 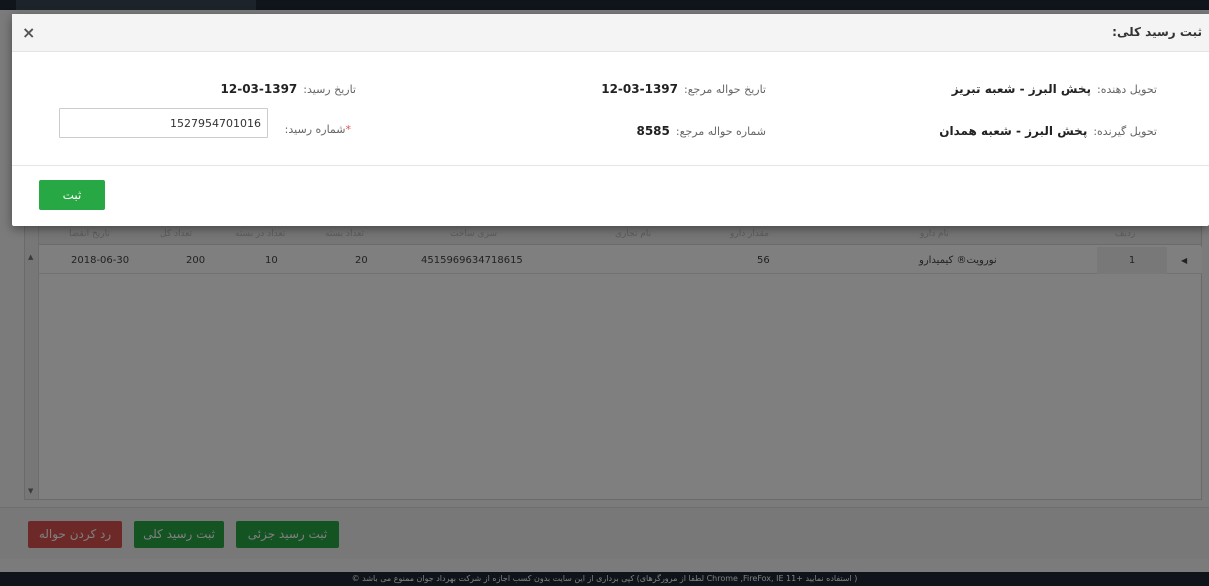 I want to click on receiver-field: تحویل گیرنده: پخش البرز - شعبه همدان, so click(x=1048, y=129).